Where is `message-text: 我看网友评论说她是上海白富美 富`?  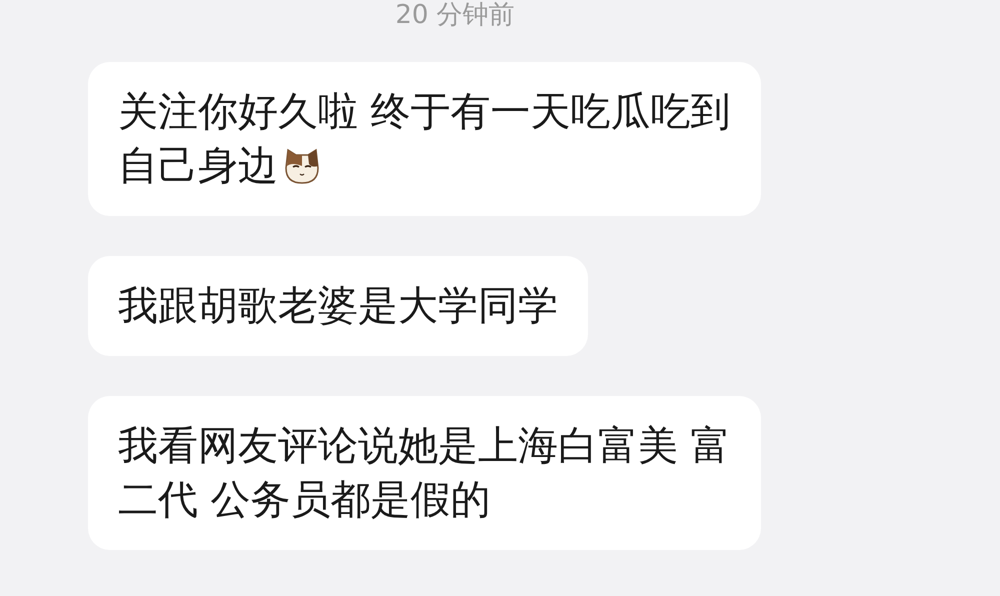
message-text: 我看网友评论说她是上海白富美 富 is located at coordinates (424, 446).